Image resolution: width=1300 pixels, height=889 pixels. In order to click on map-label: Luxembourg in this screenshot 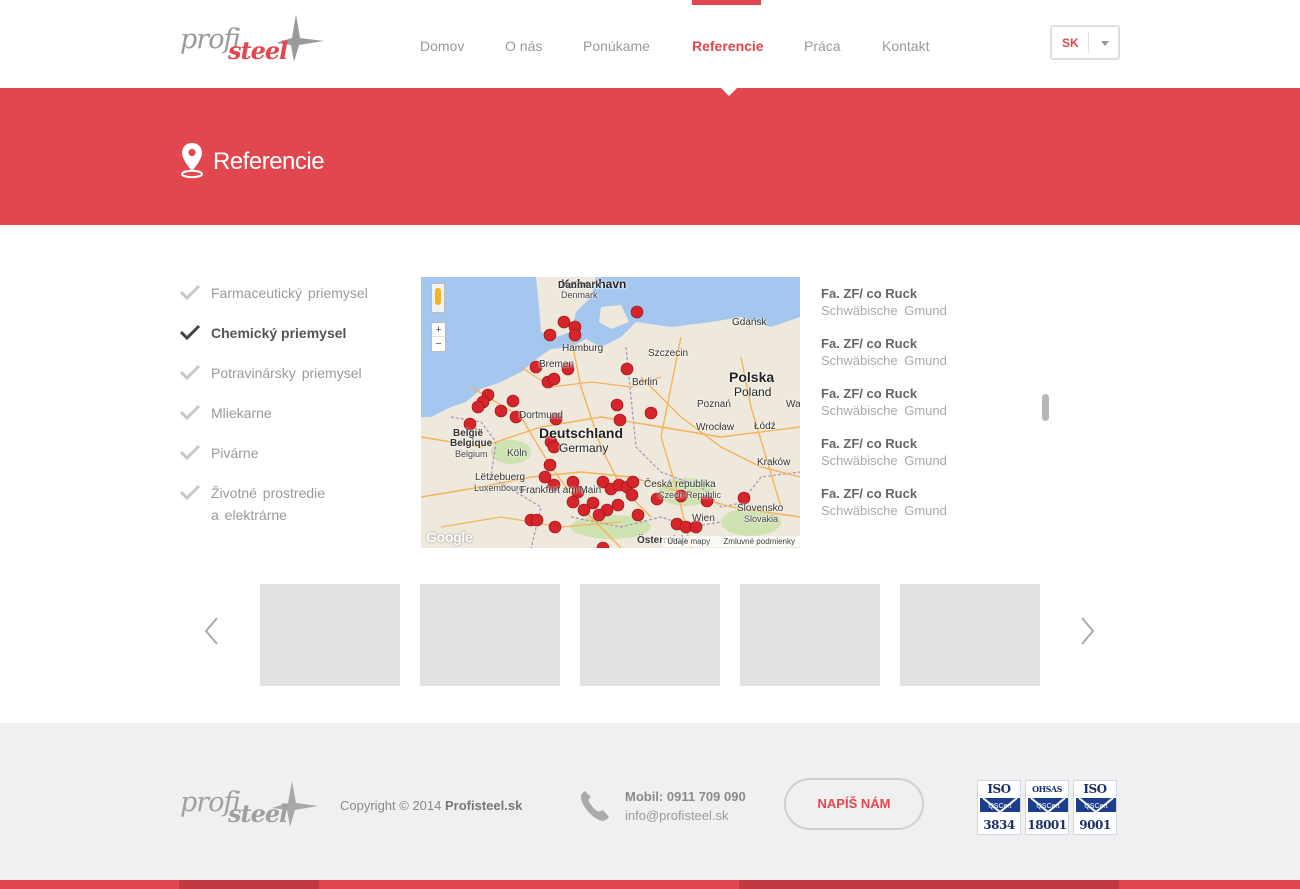, I will do `click(499, 488)`.